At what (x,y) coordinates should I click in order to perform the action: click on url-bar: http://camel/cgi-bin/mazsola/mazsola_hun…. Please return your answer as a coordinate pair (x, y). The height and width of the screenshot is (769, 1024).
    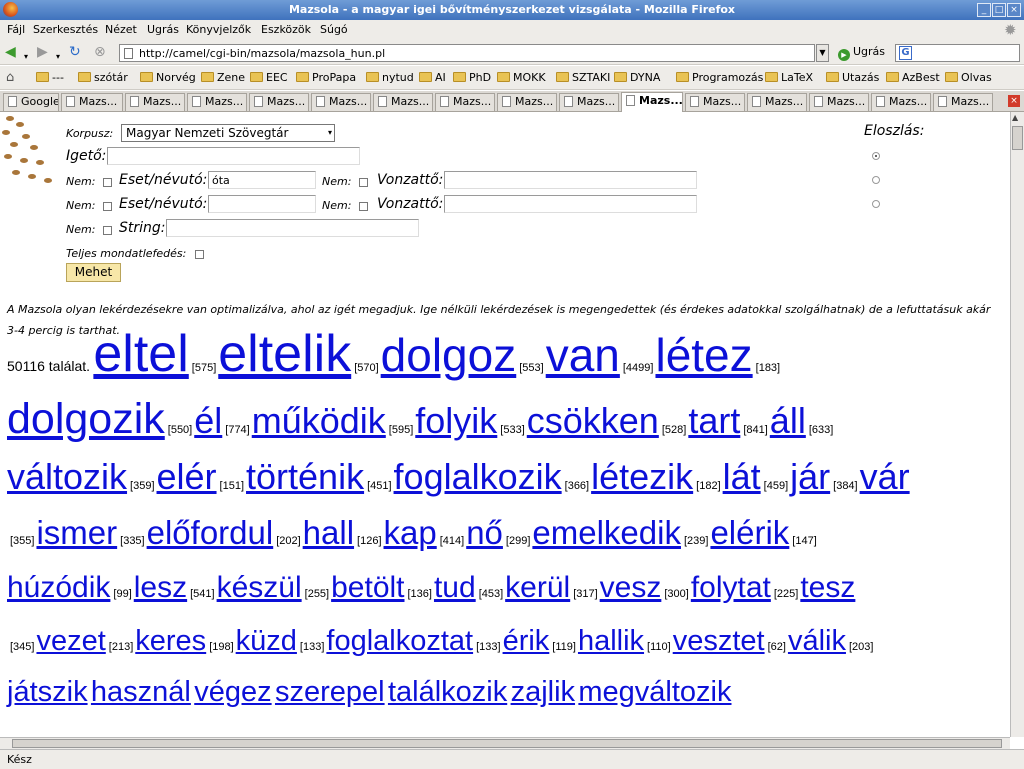
    Looking at the image, I should click on (467, 53).